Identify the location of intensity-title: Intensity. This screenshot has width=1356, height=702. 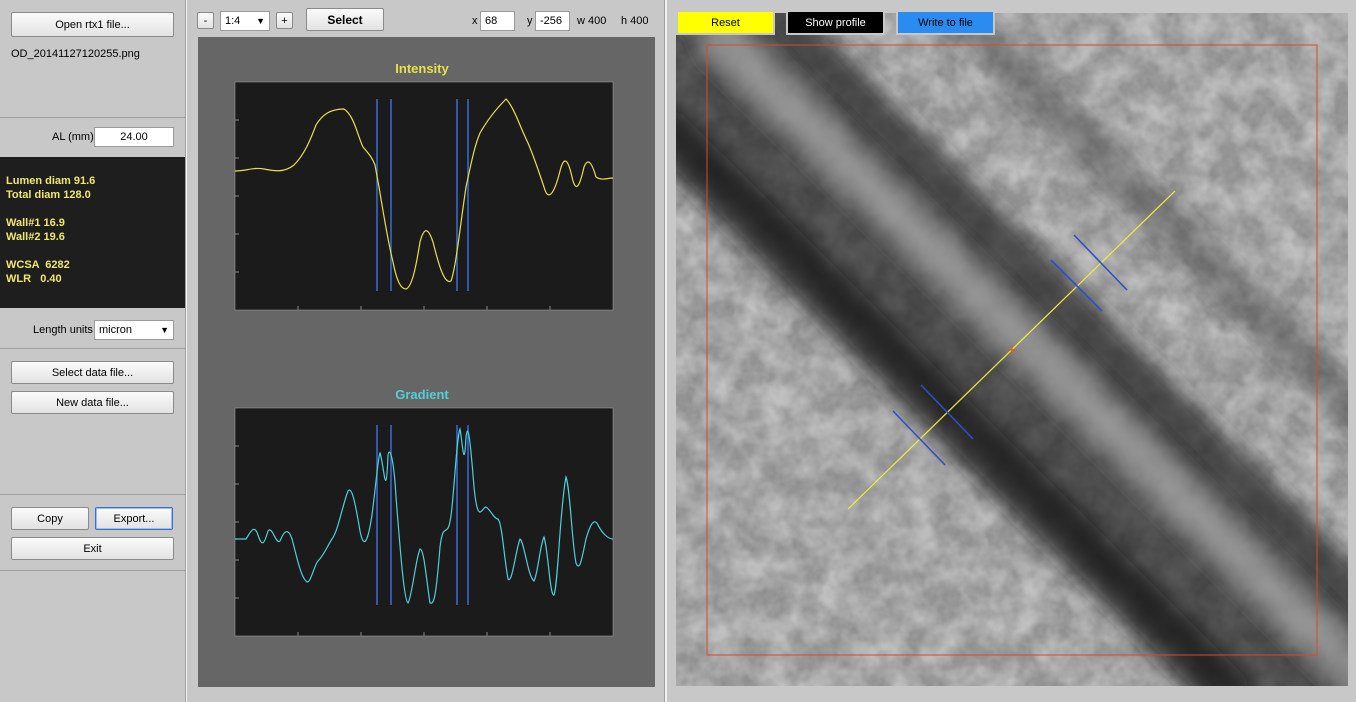
(422, 68).